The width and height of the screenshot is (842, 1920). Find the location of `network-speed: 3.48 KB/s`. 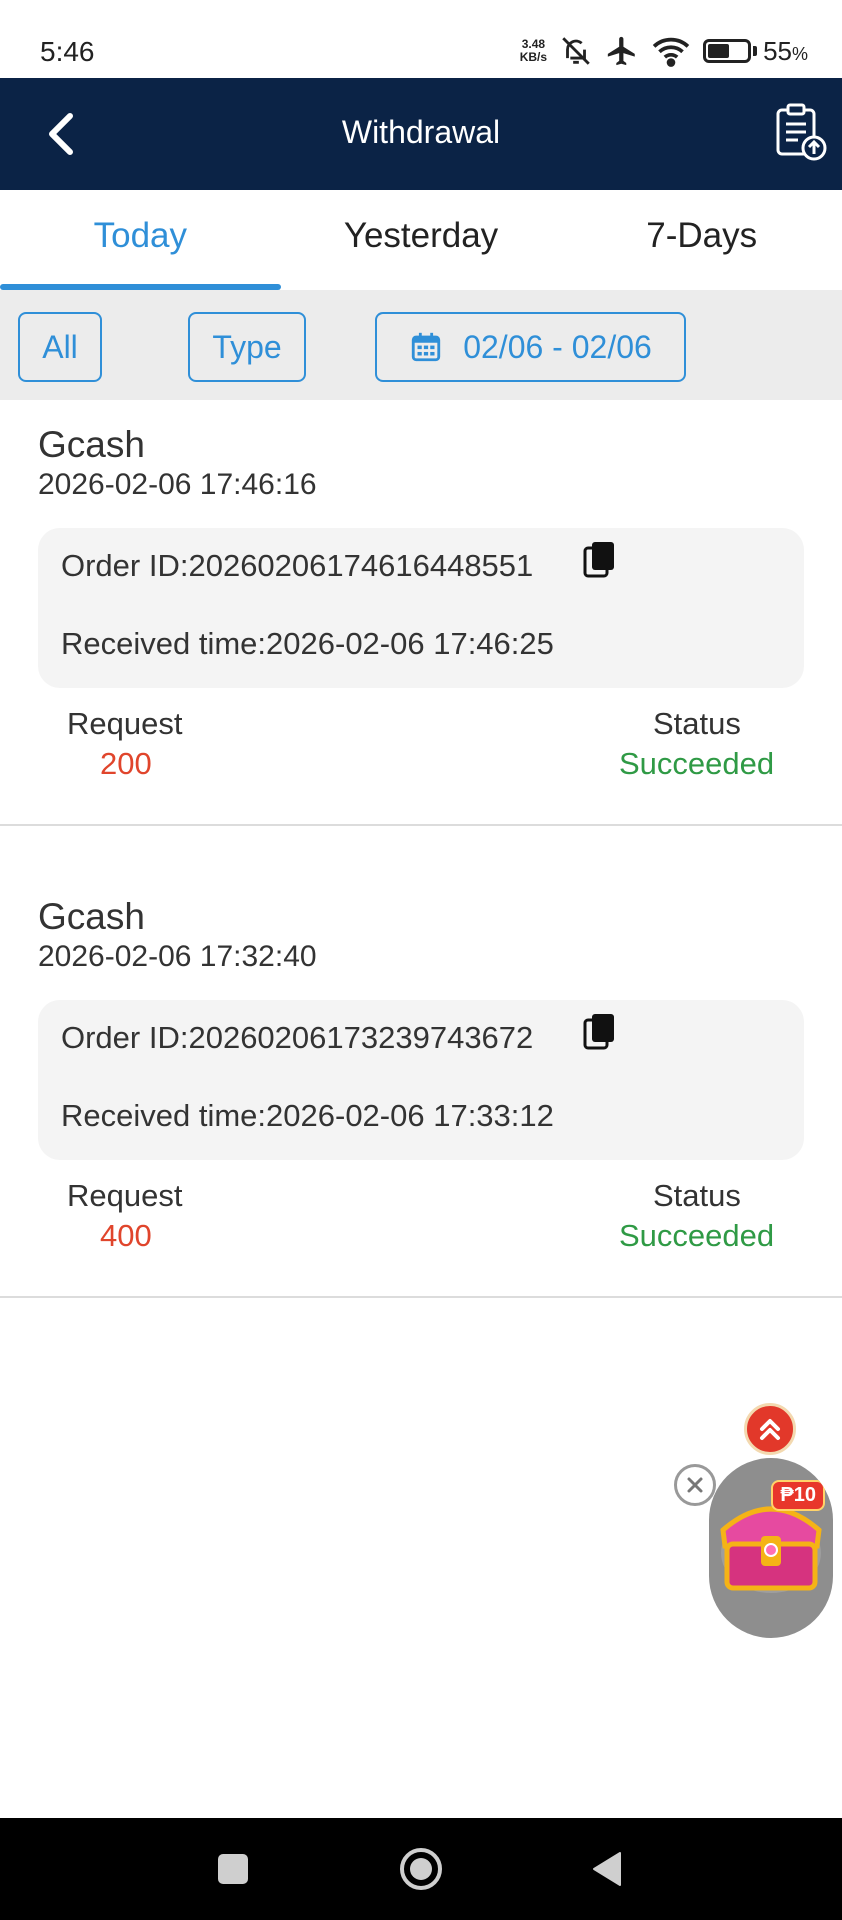

network-speed: 3.48 KB/s is located at coordinates (533, 51).